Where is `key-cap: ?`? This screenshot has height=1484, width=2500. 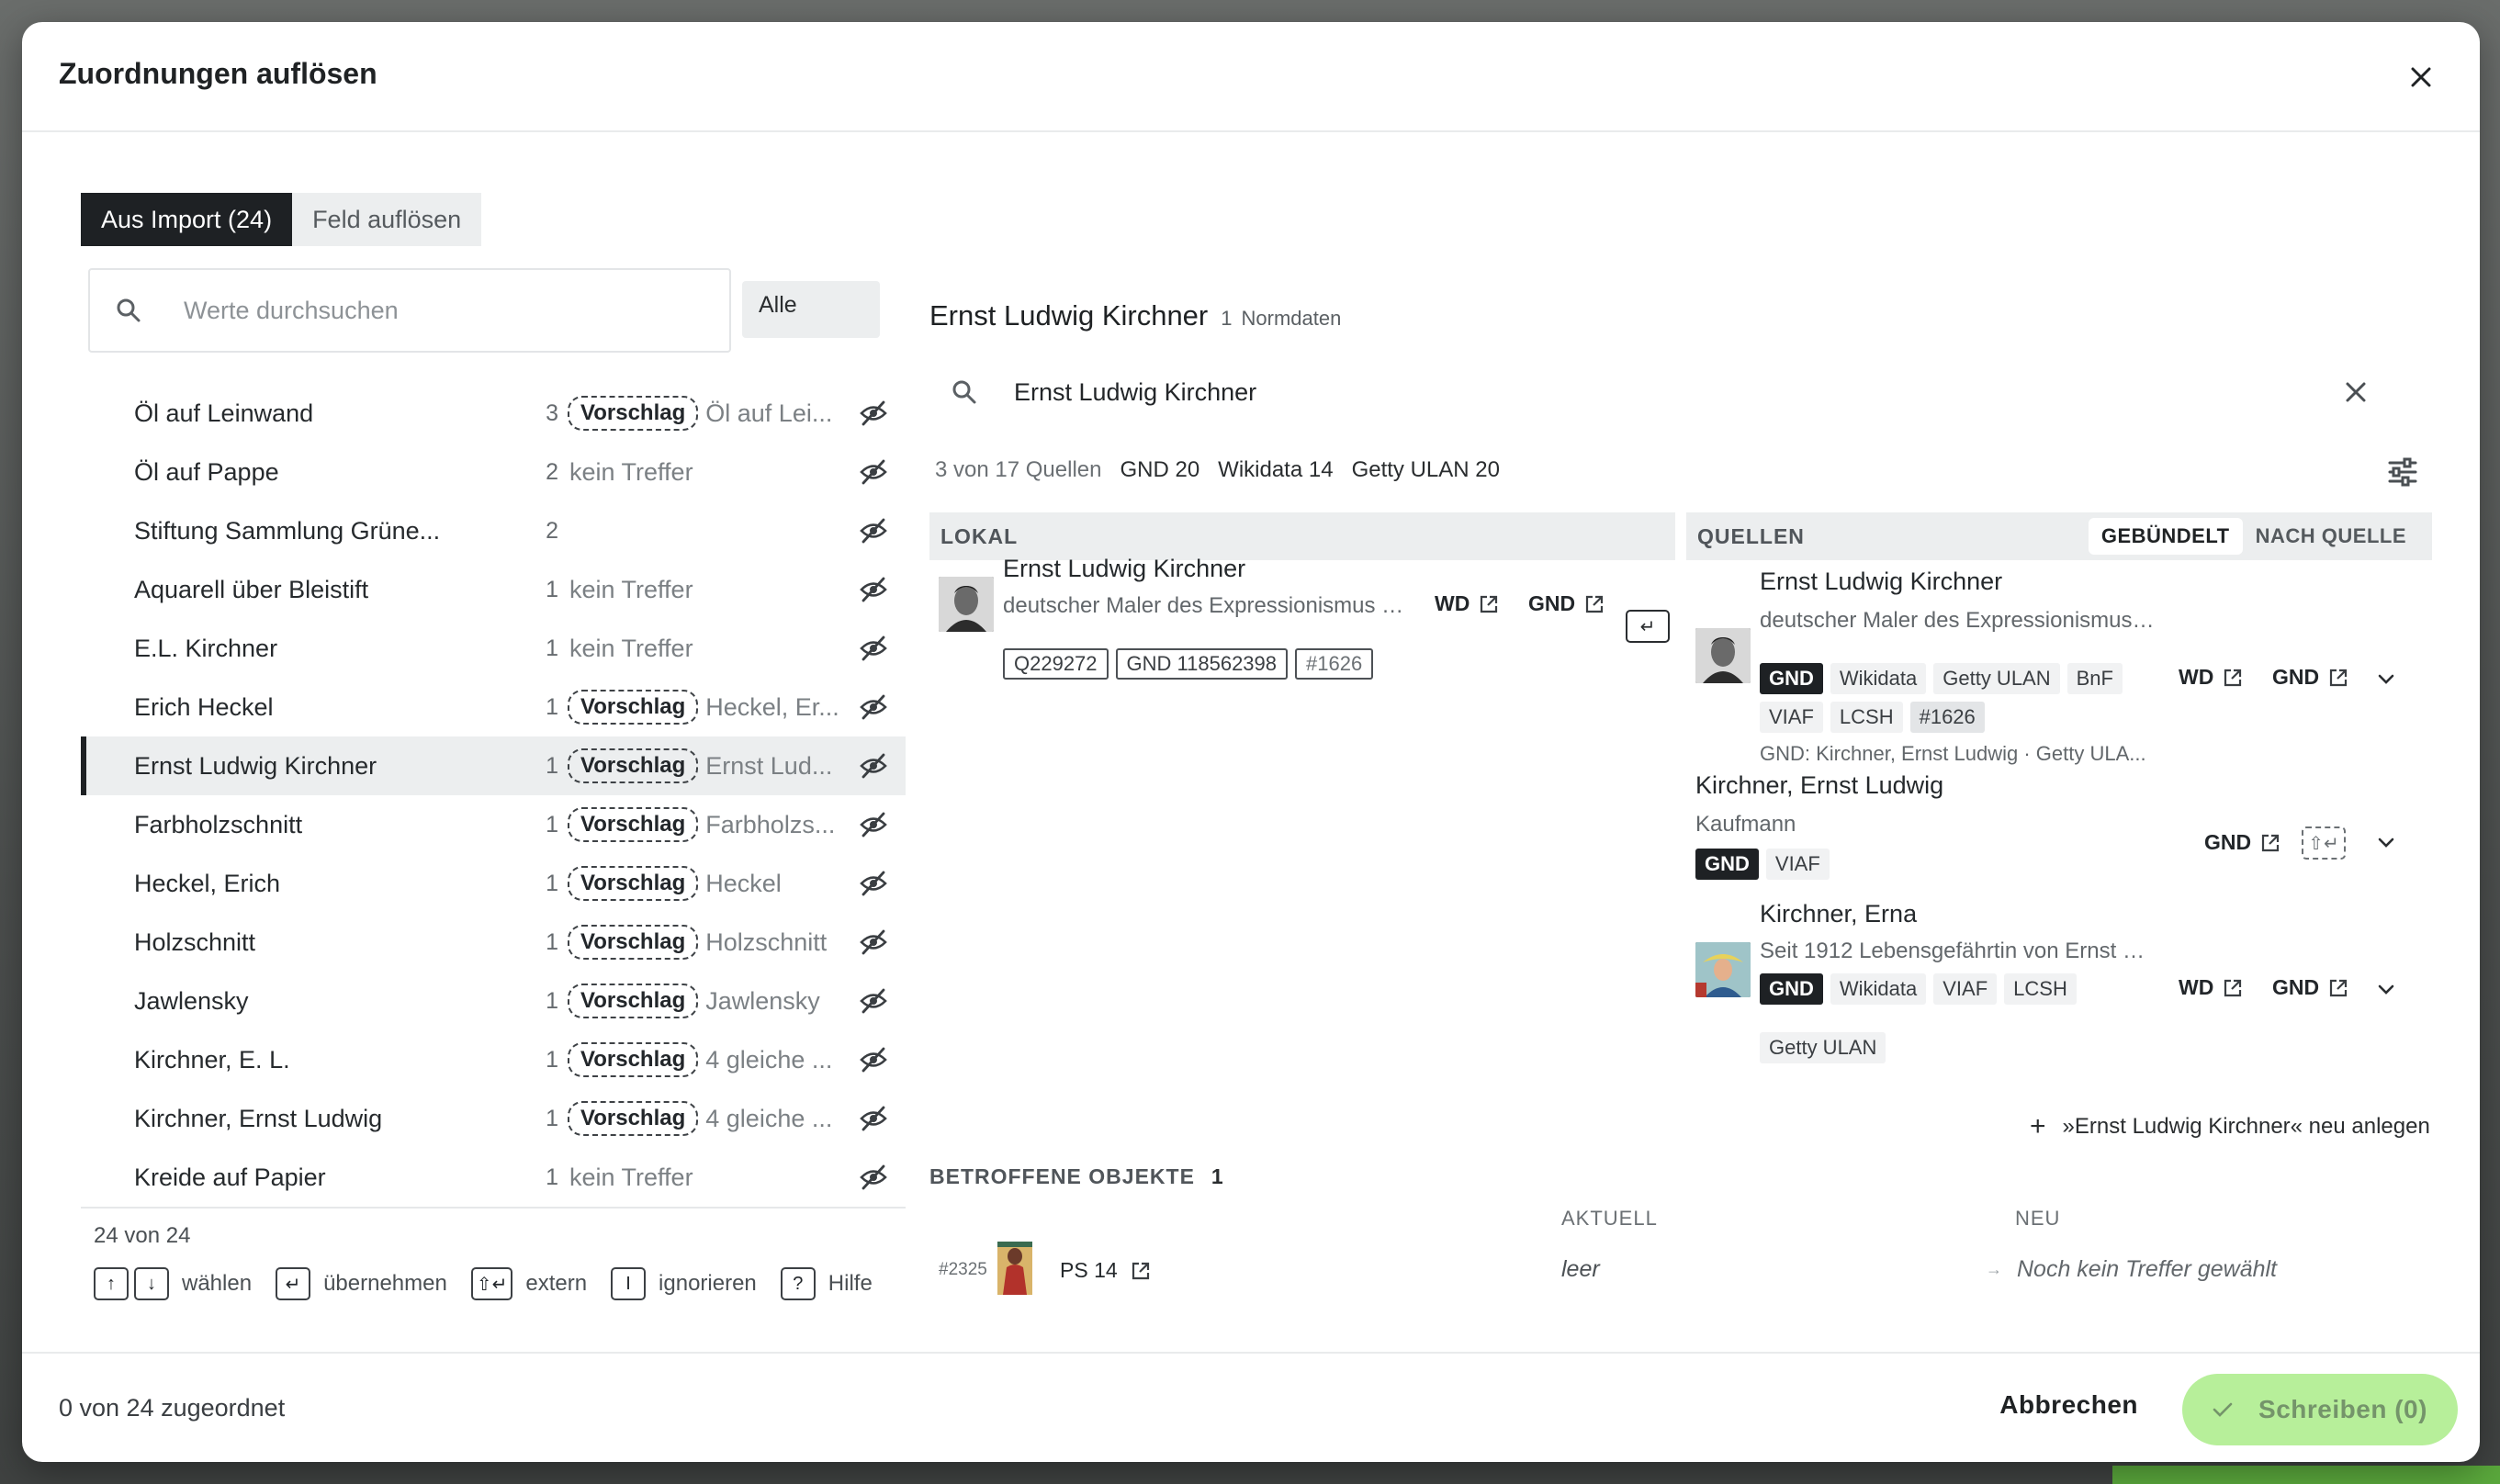
key-cap: ? is located at coordinates (798, 1284).